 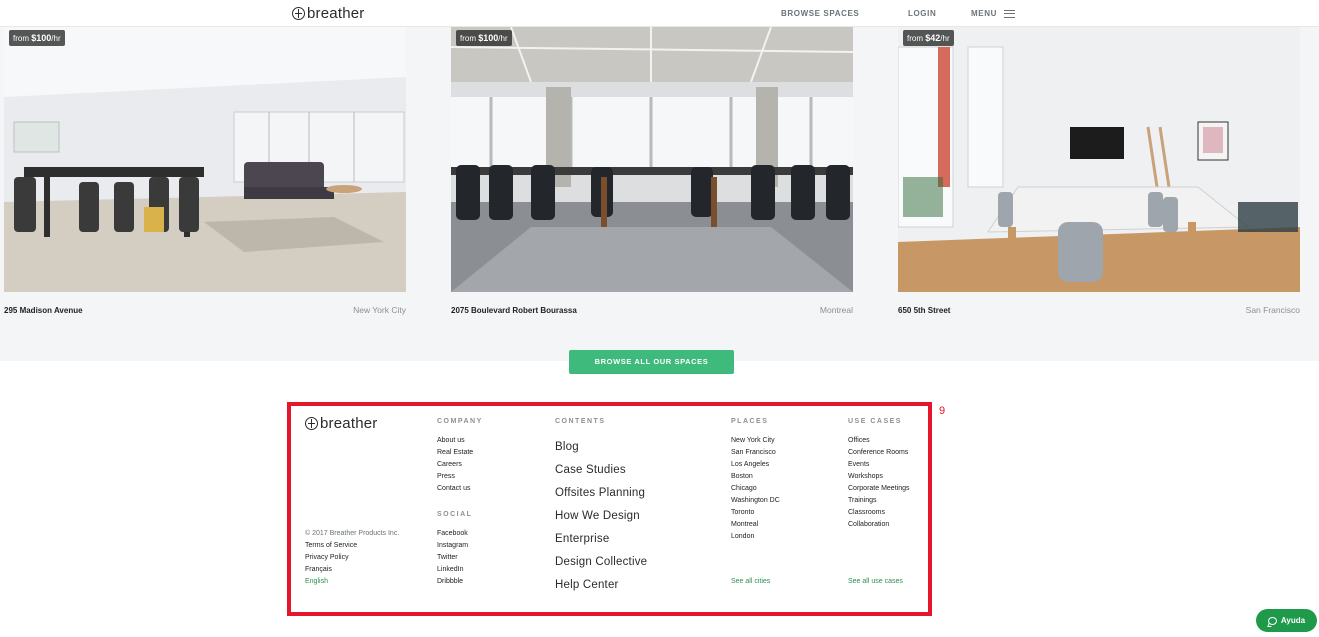 What do you see at coordinates (878, 441) in the screenshot?
I see `use-case-link: Offices` at bounding box center [878, 441].